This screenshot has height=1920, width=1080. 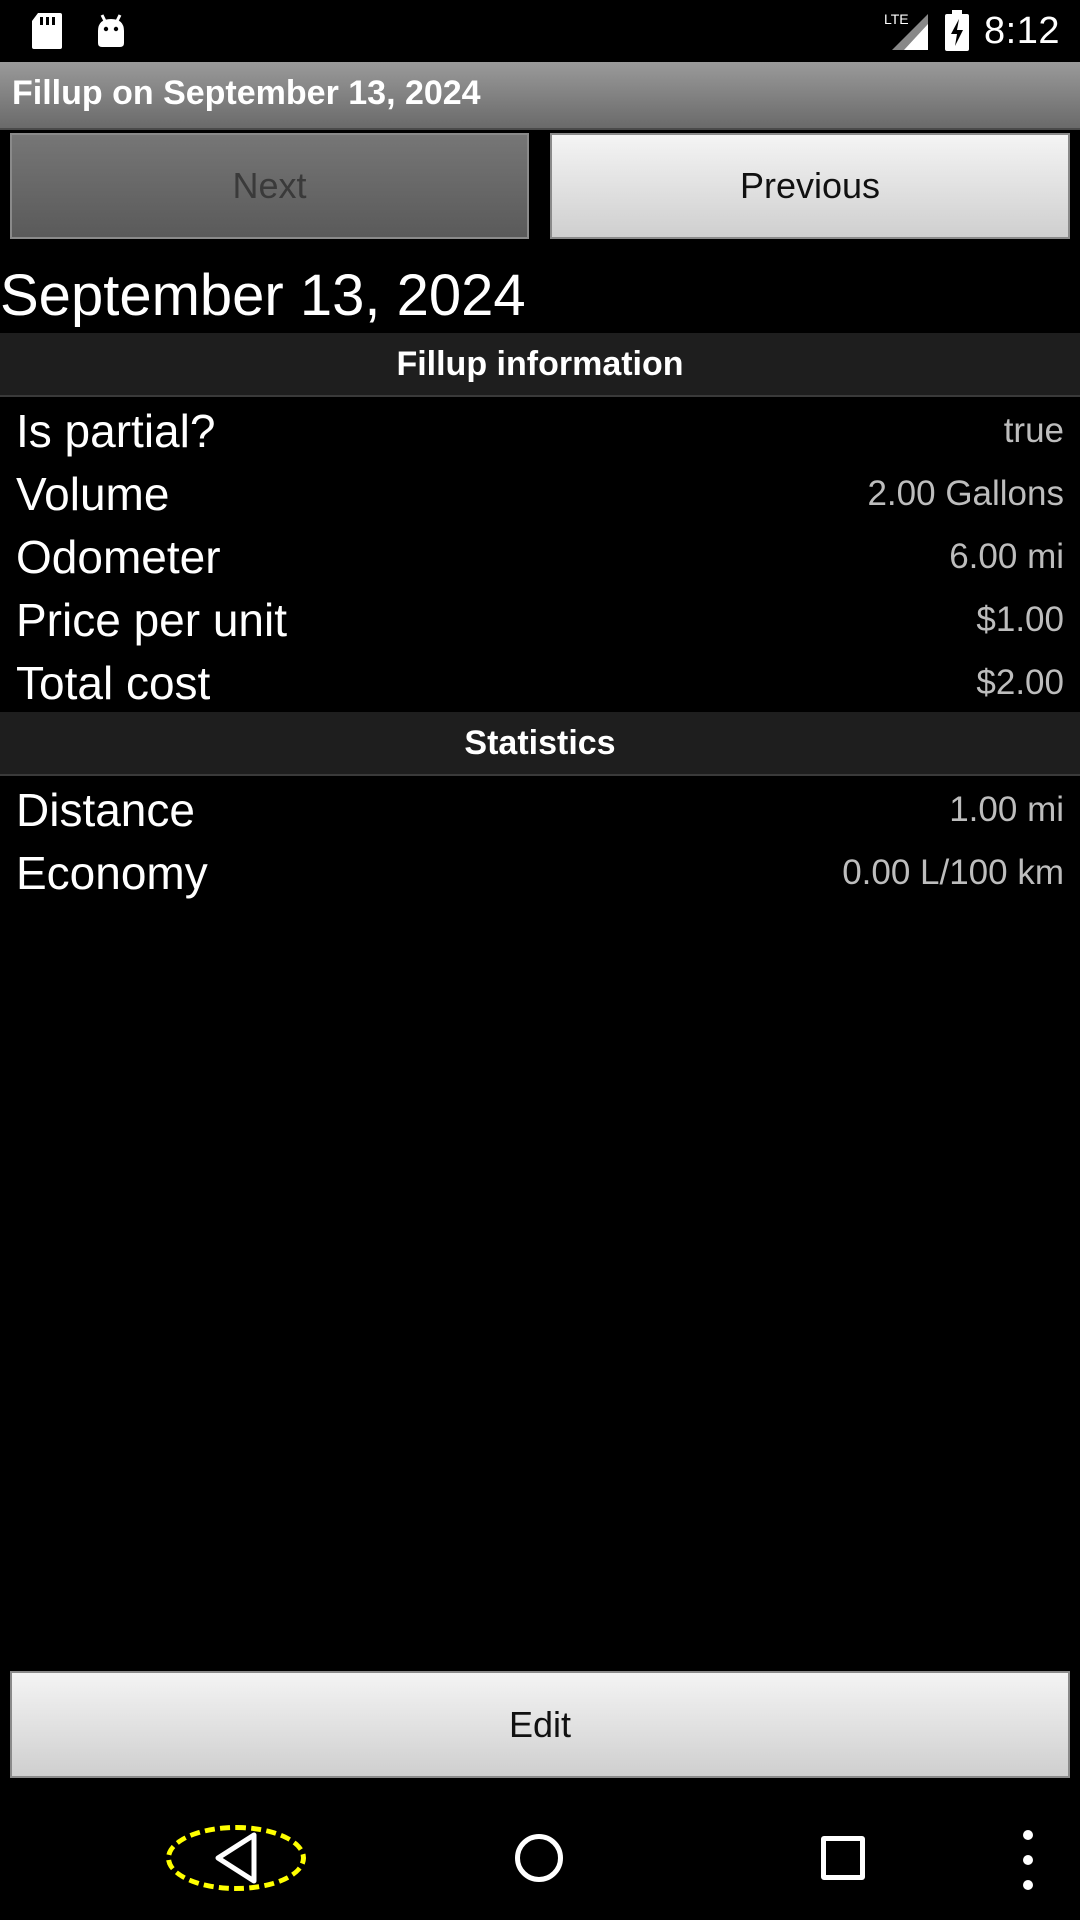 What do you see at coordinates (111, 30) in the screenshot?
I see `android-icon` at bounding box center [111, 30].